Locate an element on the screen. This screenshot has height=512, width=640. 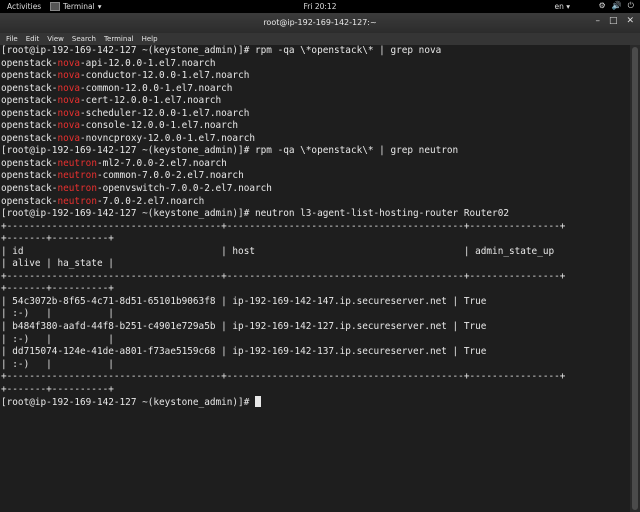
clock: Fri 20:12 is located at coordinates (320, 6).